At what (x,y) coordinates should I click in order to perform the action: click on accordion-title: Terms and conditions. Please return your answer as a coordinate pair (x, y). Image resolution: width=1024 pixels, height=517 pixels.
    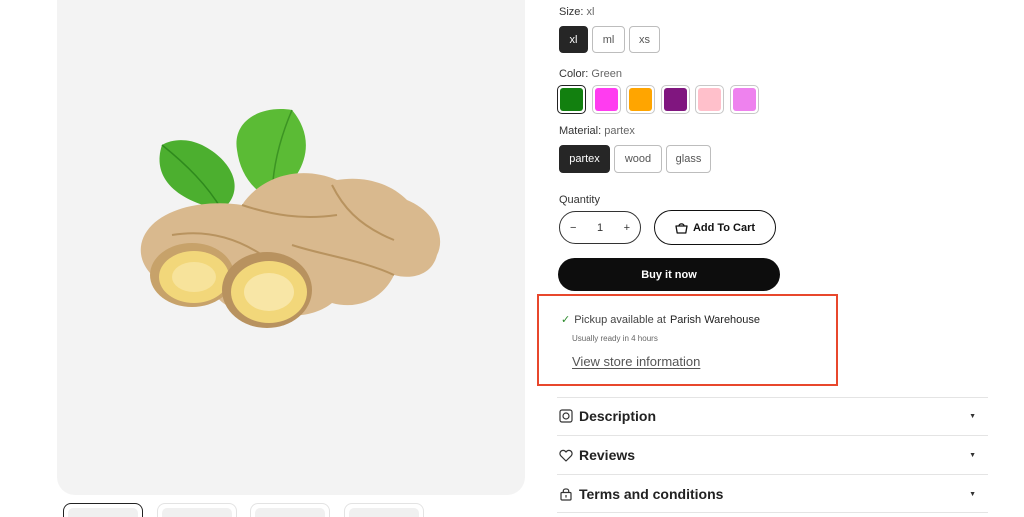
    Looking at the image, I should click on (651, 494).